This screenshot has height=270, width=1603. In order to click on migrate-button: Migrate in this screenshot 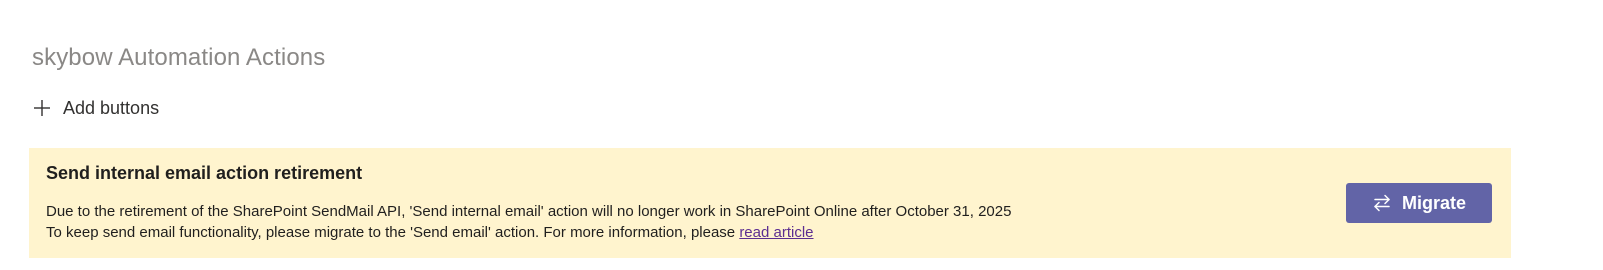, I will do `click(1419, 203)`.